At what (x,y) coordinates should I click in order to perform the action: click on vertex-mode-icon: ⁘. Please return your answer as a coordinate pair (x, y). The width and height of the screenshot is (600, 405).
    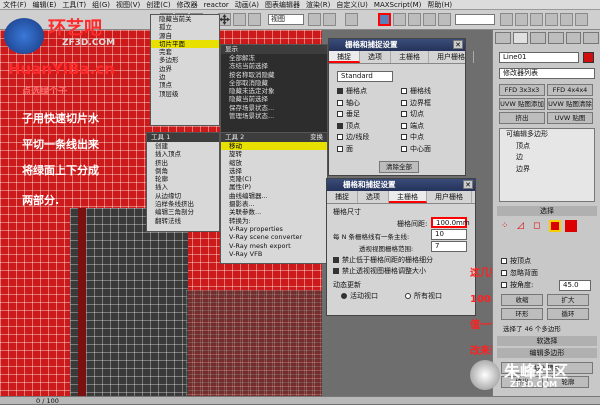
    Looking at the image, I should click on (507, 226).